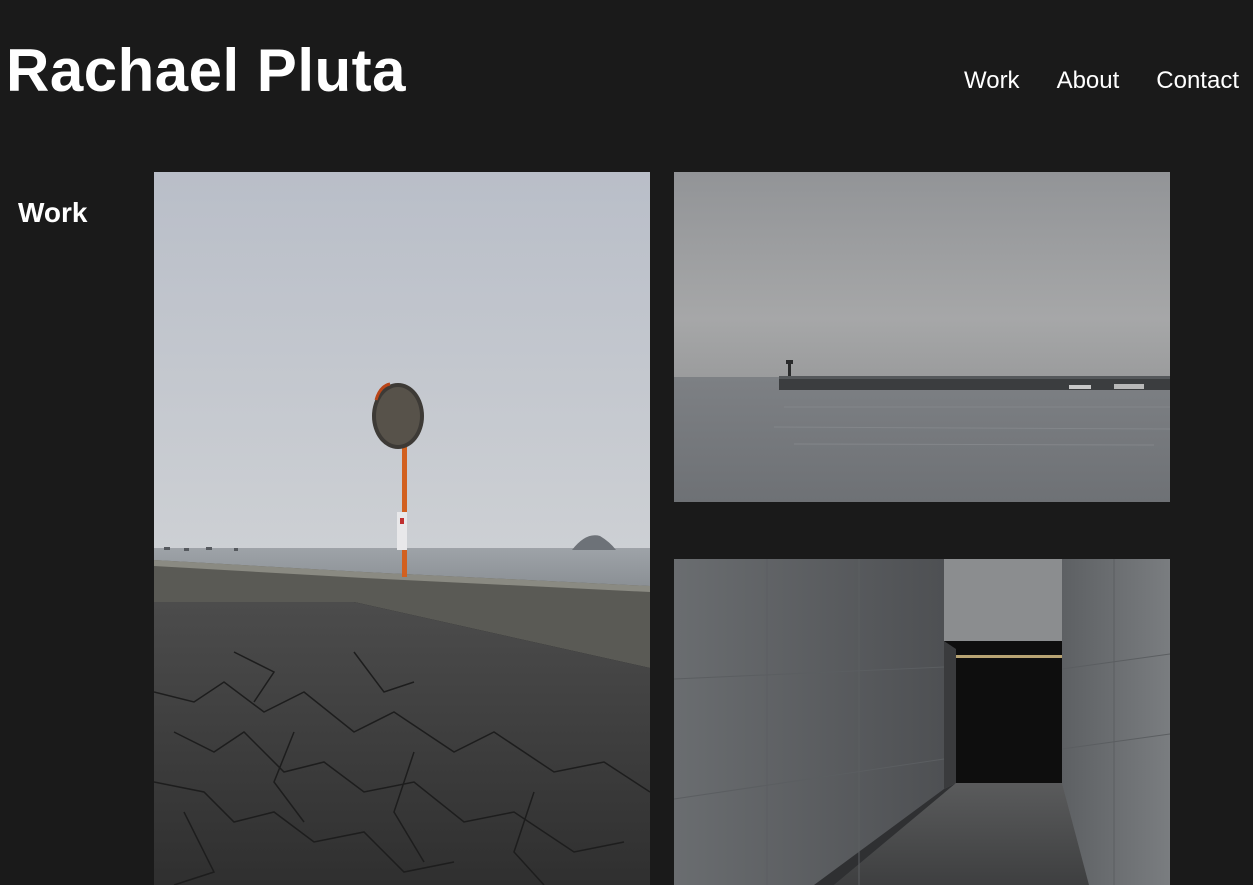  I want to click on gallery-photo-pier, so click(922, 337).